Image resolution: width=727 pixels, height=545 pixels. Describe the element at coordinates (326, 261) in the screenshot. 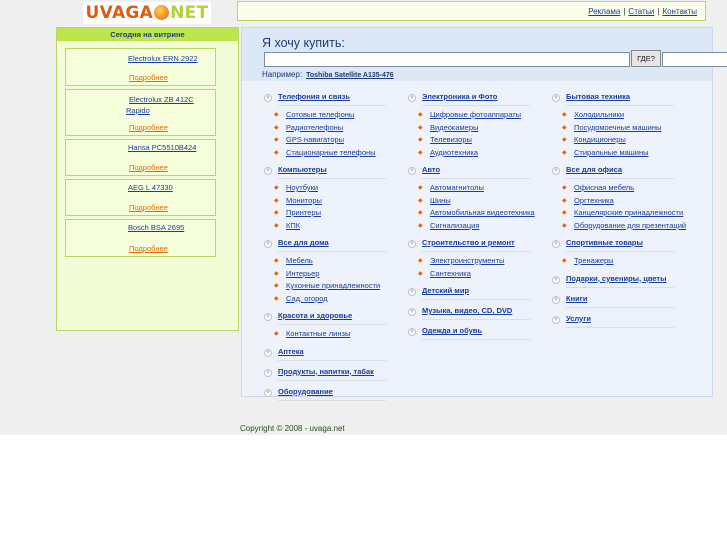

I see `subcategory-link: ◆ Мебель` at that location.